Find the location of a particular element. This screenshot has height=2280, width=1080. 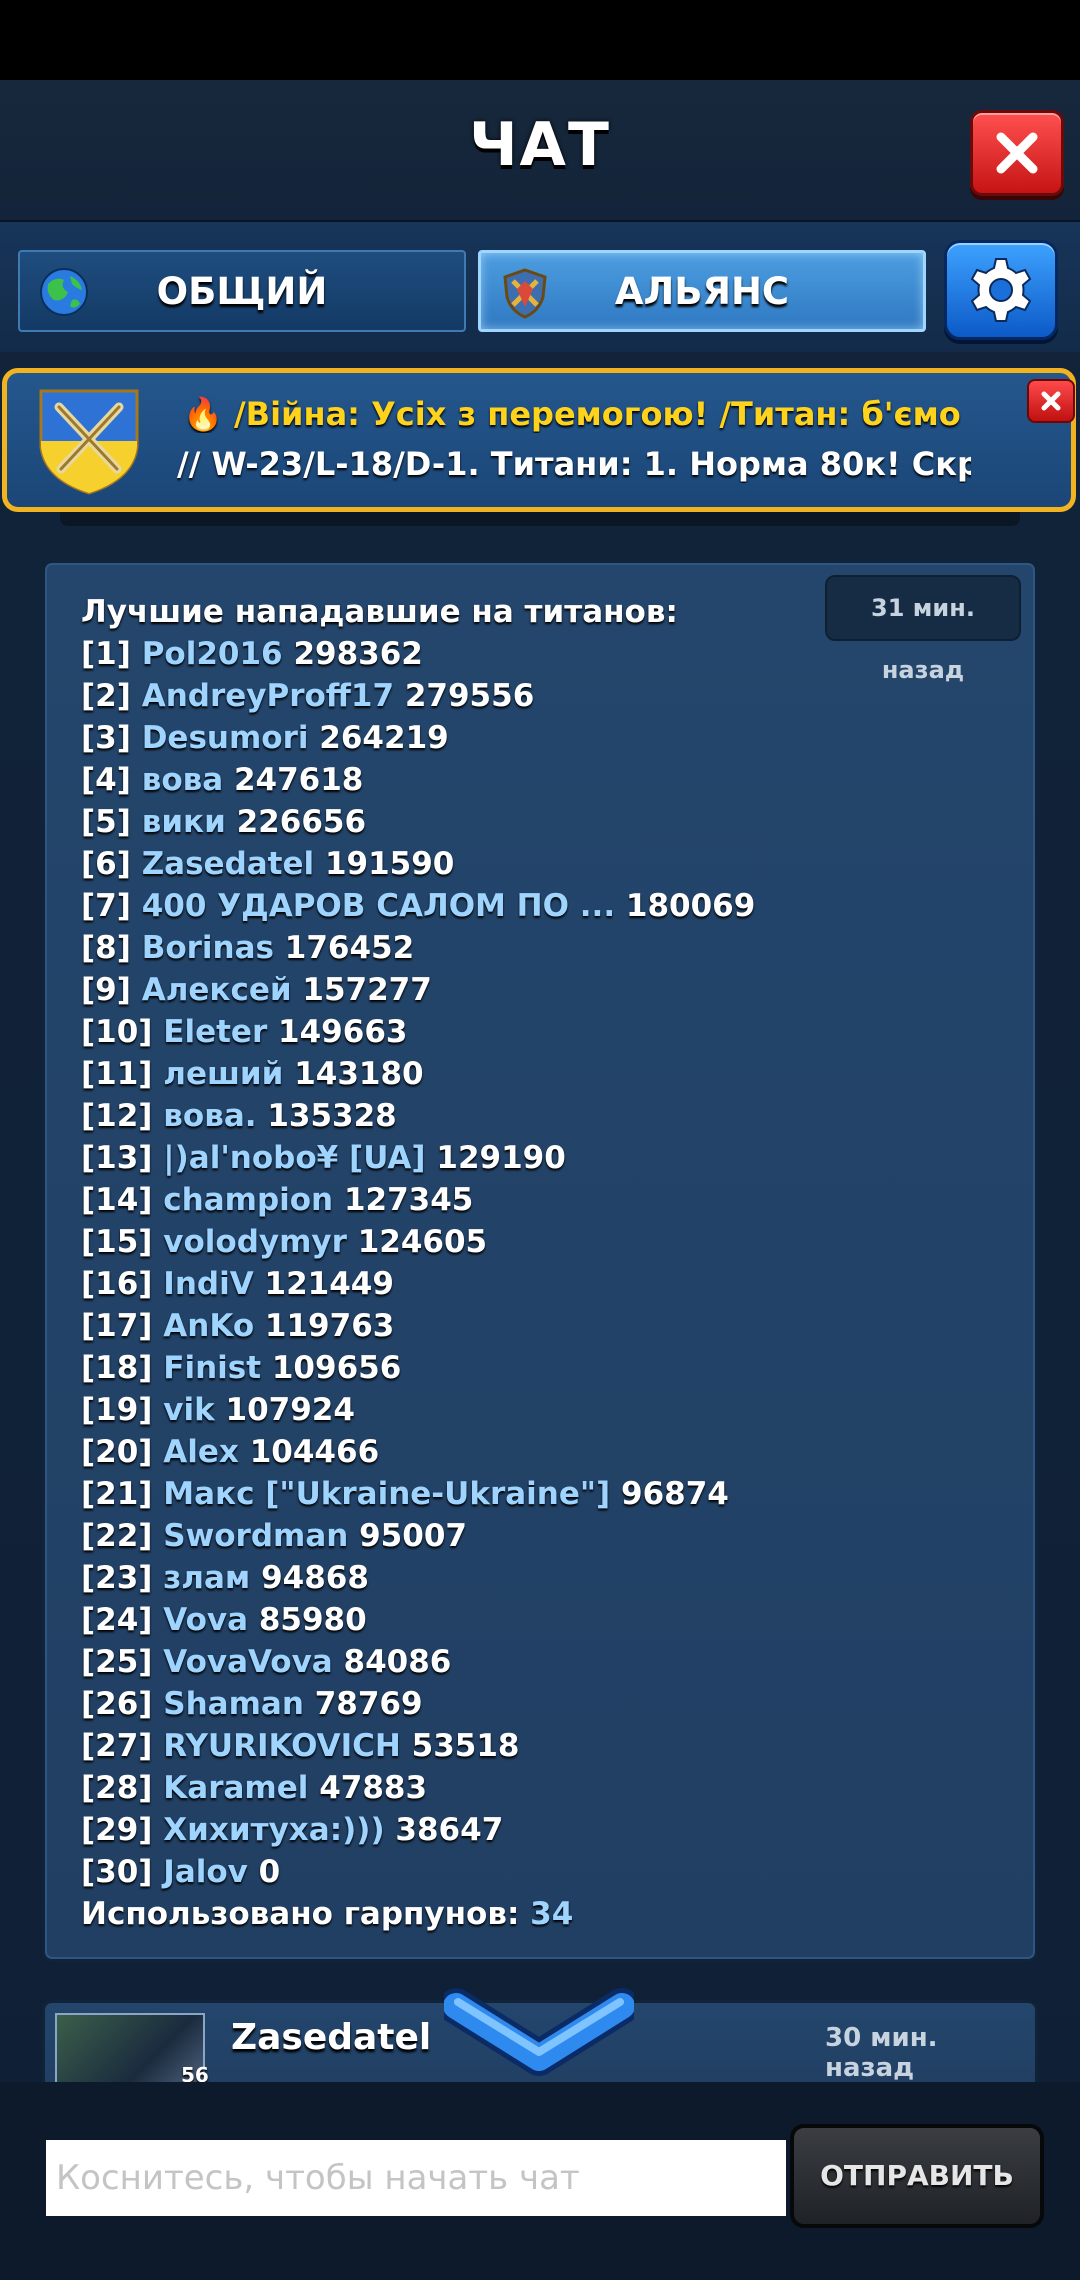

leaderboard-player-name: volodymyr is located at coordinates (255, 1242).